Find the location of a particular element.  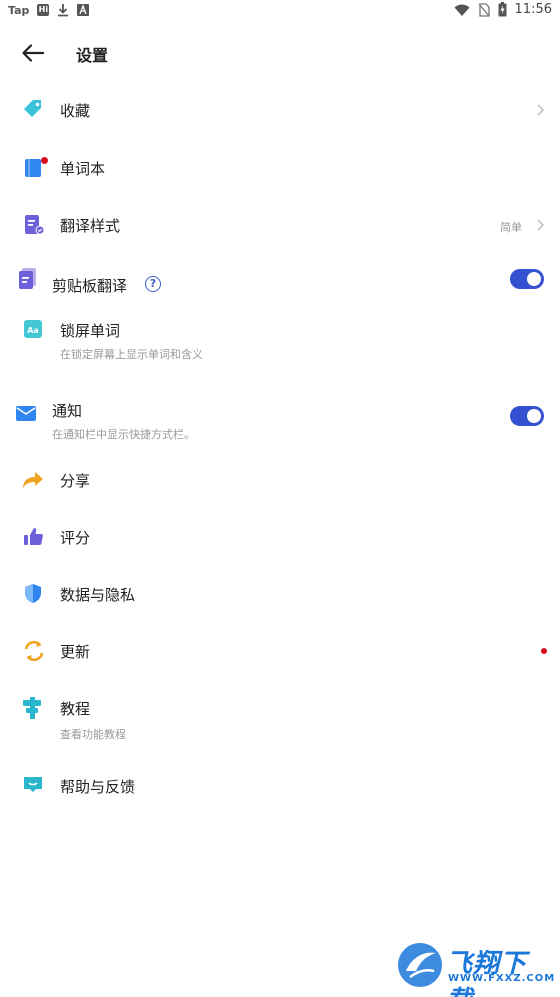

status-tap-label: Tap is located at coordinates (19, 10).